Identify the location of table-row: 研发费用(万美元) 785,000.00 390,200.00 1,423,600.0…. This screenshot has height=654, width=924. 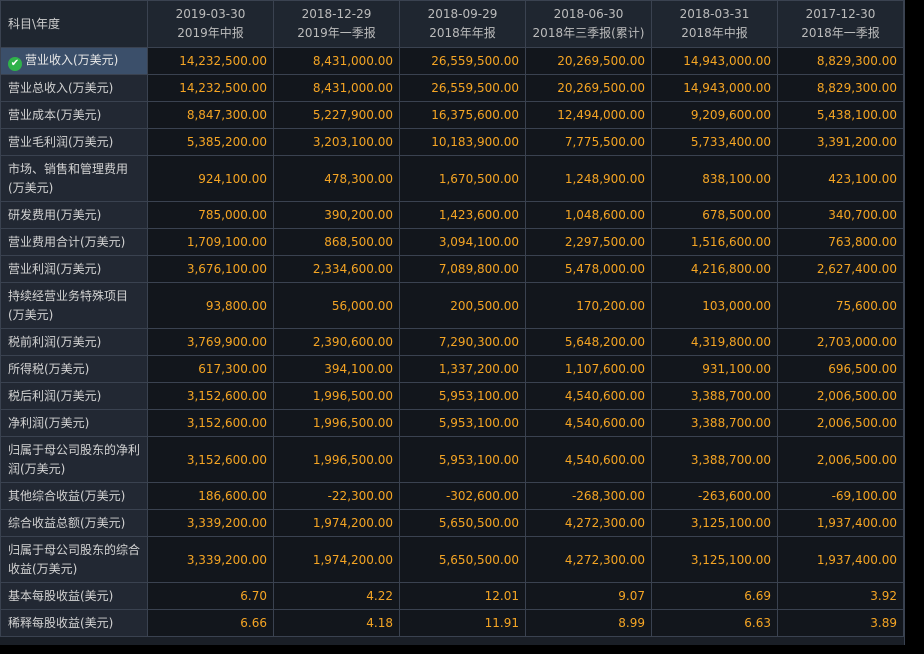
(452, 215).